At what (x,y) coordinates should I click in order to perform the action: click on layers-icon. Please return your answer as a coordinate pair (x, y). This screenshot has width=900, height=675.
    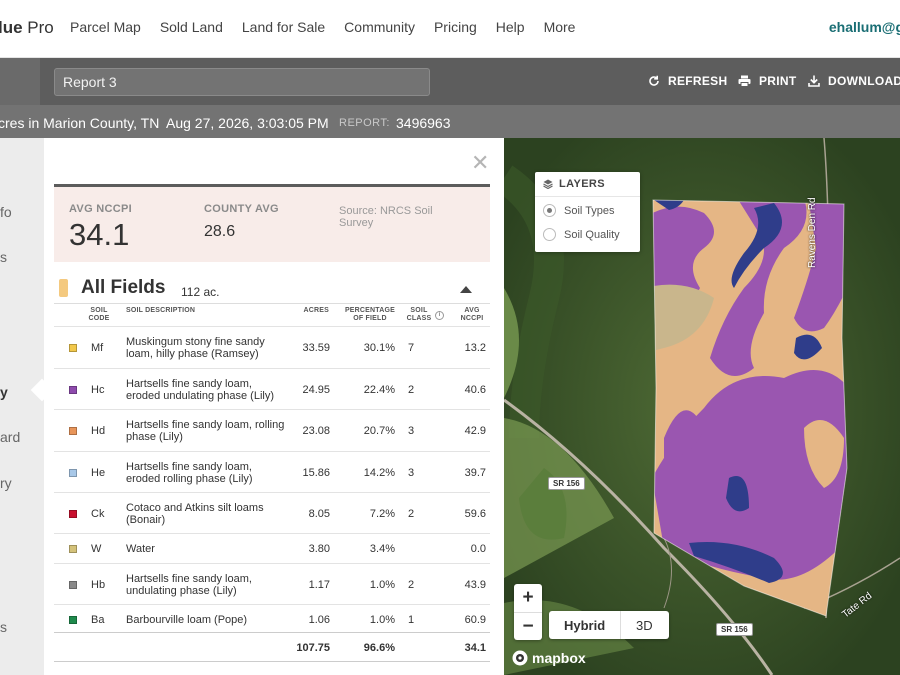
    Looking at the image, I should click on (548, 184).